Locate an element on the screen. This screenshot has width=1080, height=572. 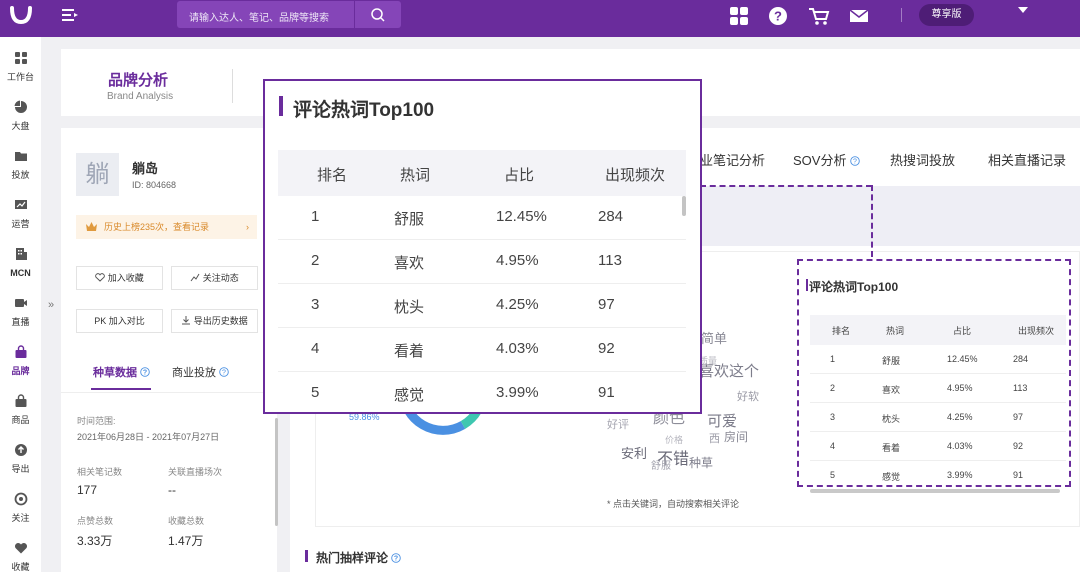
sidebar: 工作台 大盘 投放 运营 MCN 直播 品牌 商品 导出 关注 收藏 is located at coordinates (20, 304).